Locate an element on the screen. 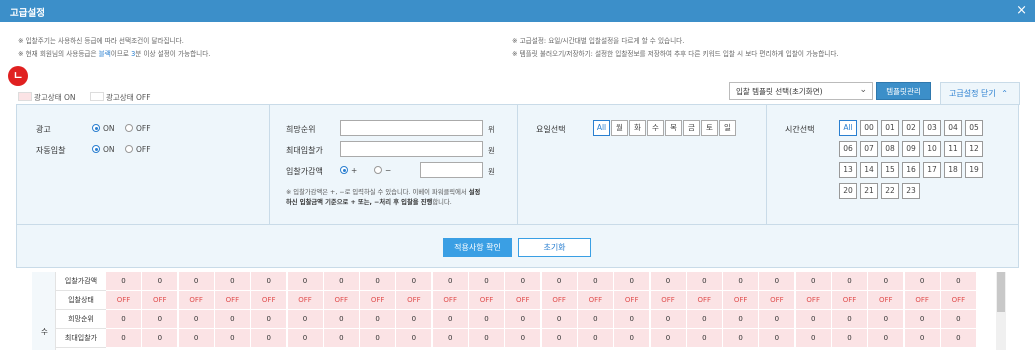 This screenshot has width=1035, height=350. hour-button: 18 is located at coordinates (953, 170).